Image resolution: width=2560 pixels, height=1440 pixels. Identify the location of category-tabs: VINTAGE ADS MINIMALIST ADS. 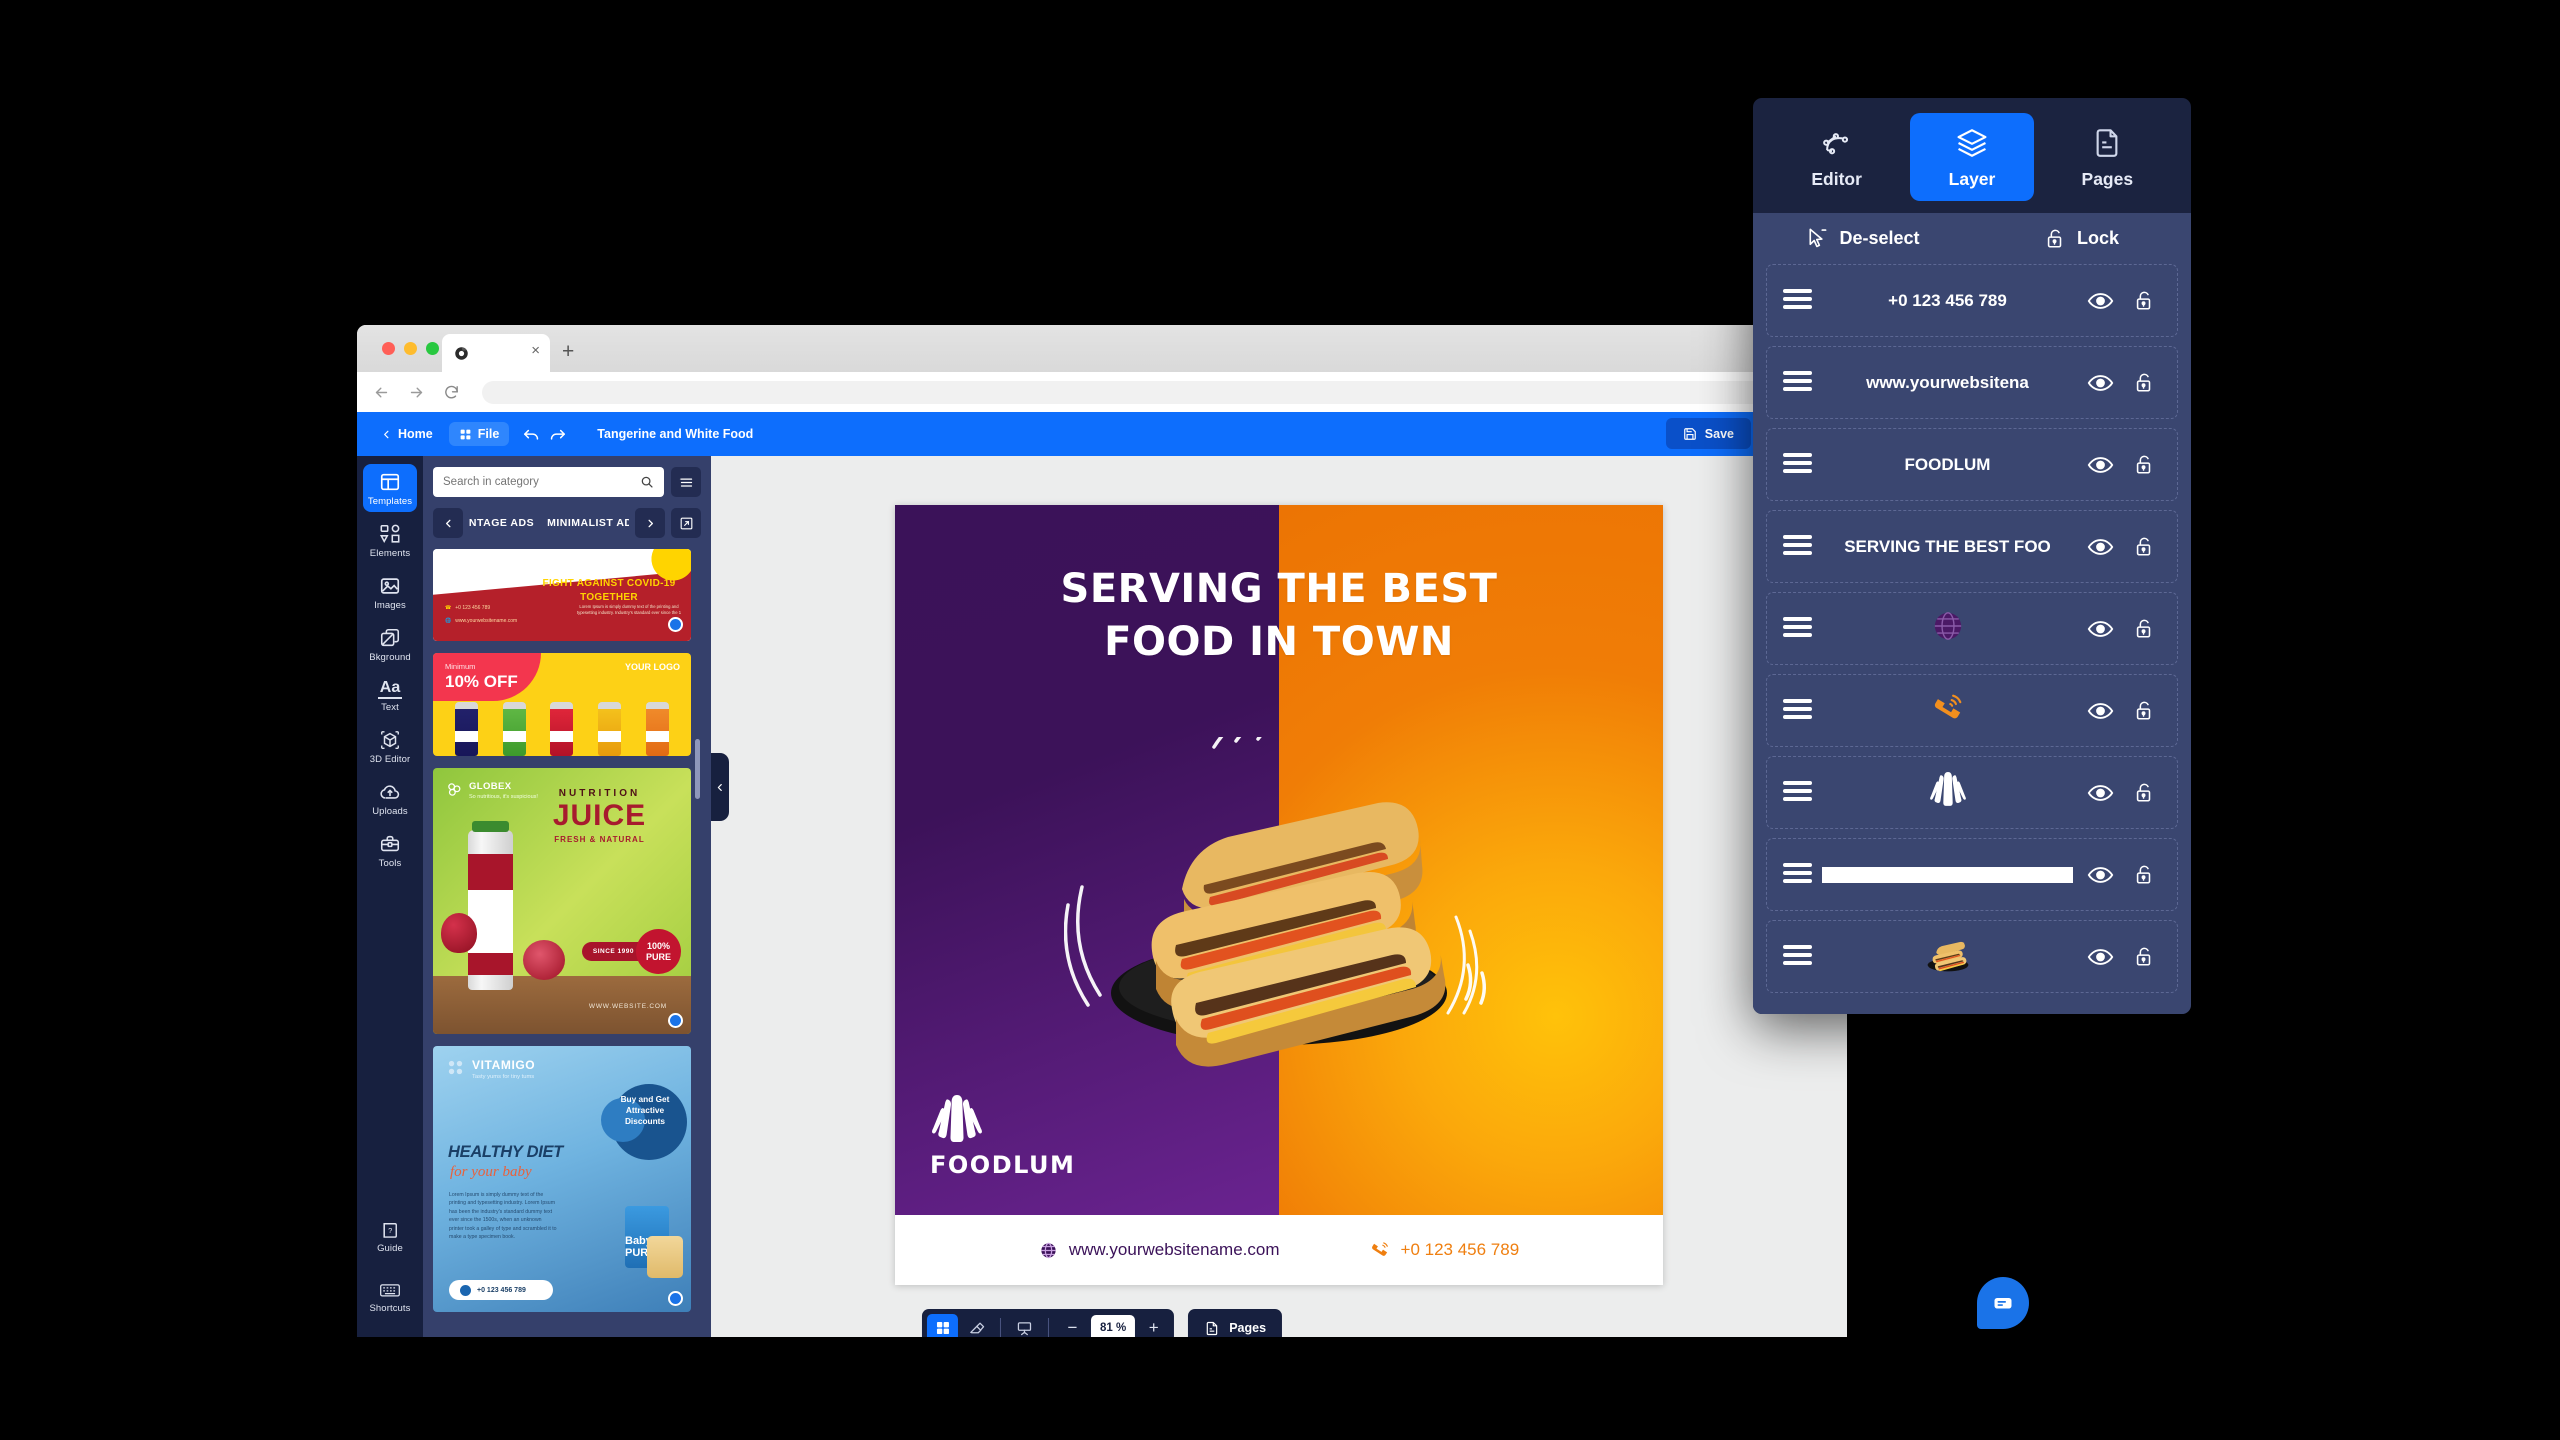
(549, 523).